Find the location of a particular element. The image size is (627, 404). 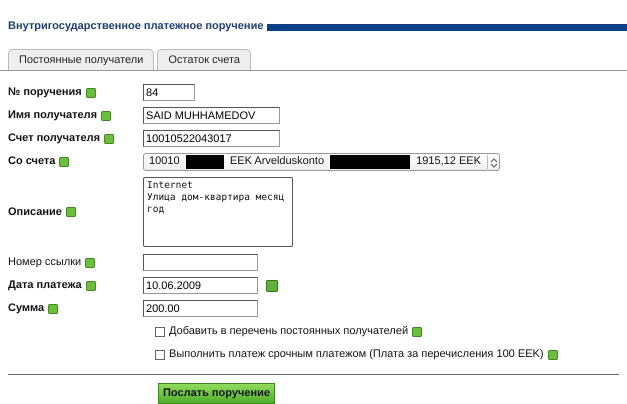

input-field: 10.06.2009 is located at coordinates (200, 285).